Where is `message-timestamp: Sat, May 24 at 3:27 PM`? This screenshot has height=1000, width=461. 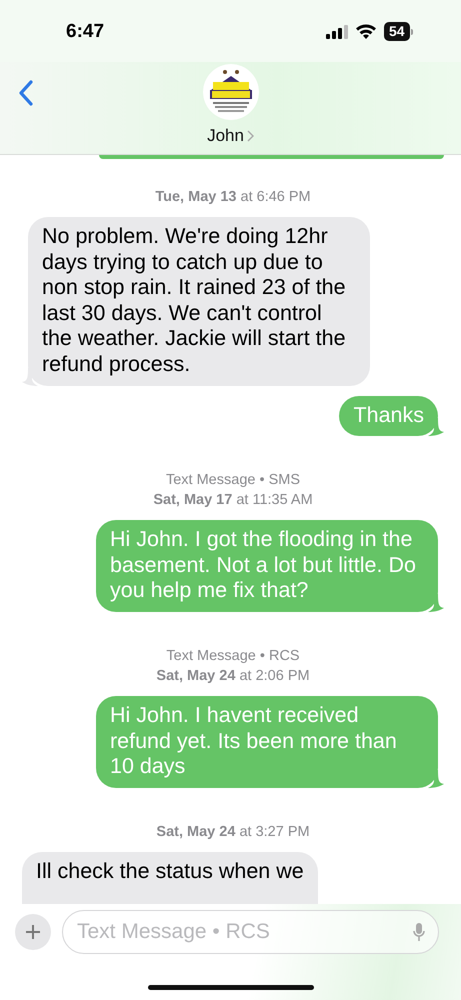 message-timestamp: Sat, May 24 at 3:27 PM is located at coordinates (233, 832).